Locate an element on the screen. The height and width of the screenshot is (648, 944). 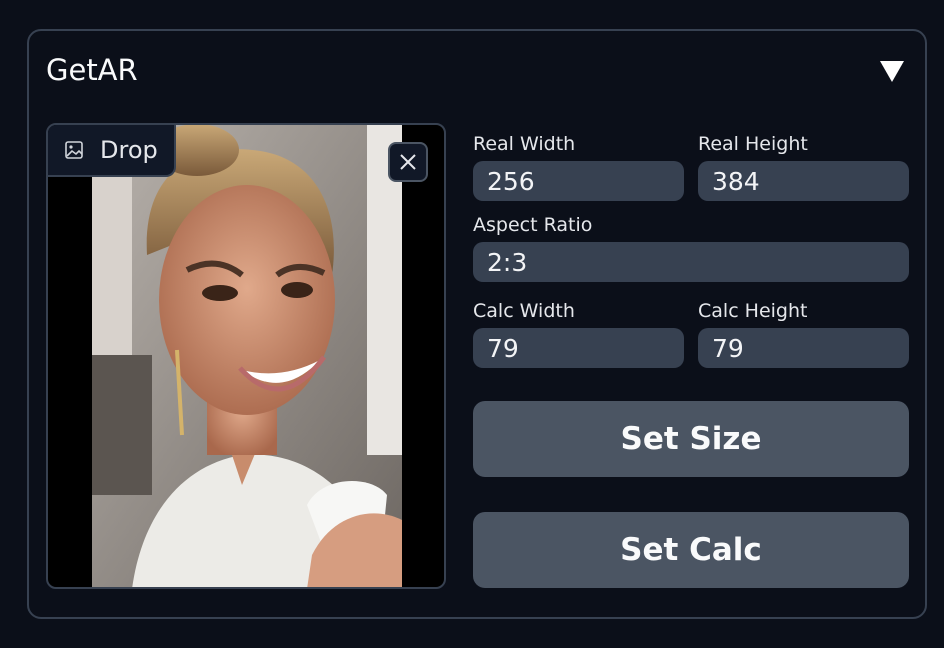
clear-image-button is located at coordinates (408, 162).